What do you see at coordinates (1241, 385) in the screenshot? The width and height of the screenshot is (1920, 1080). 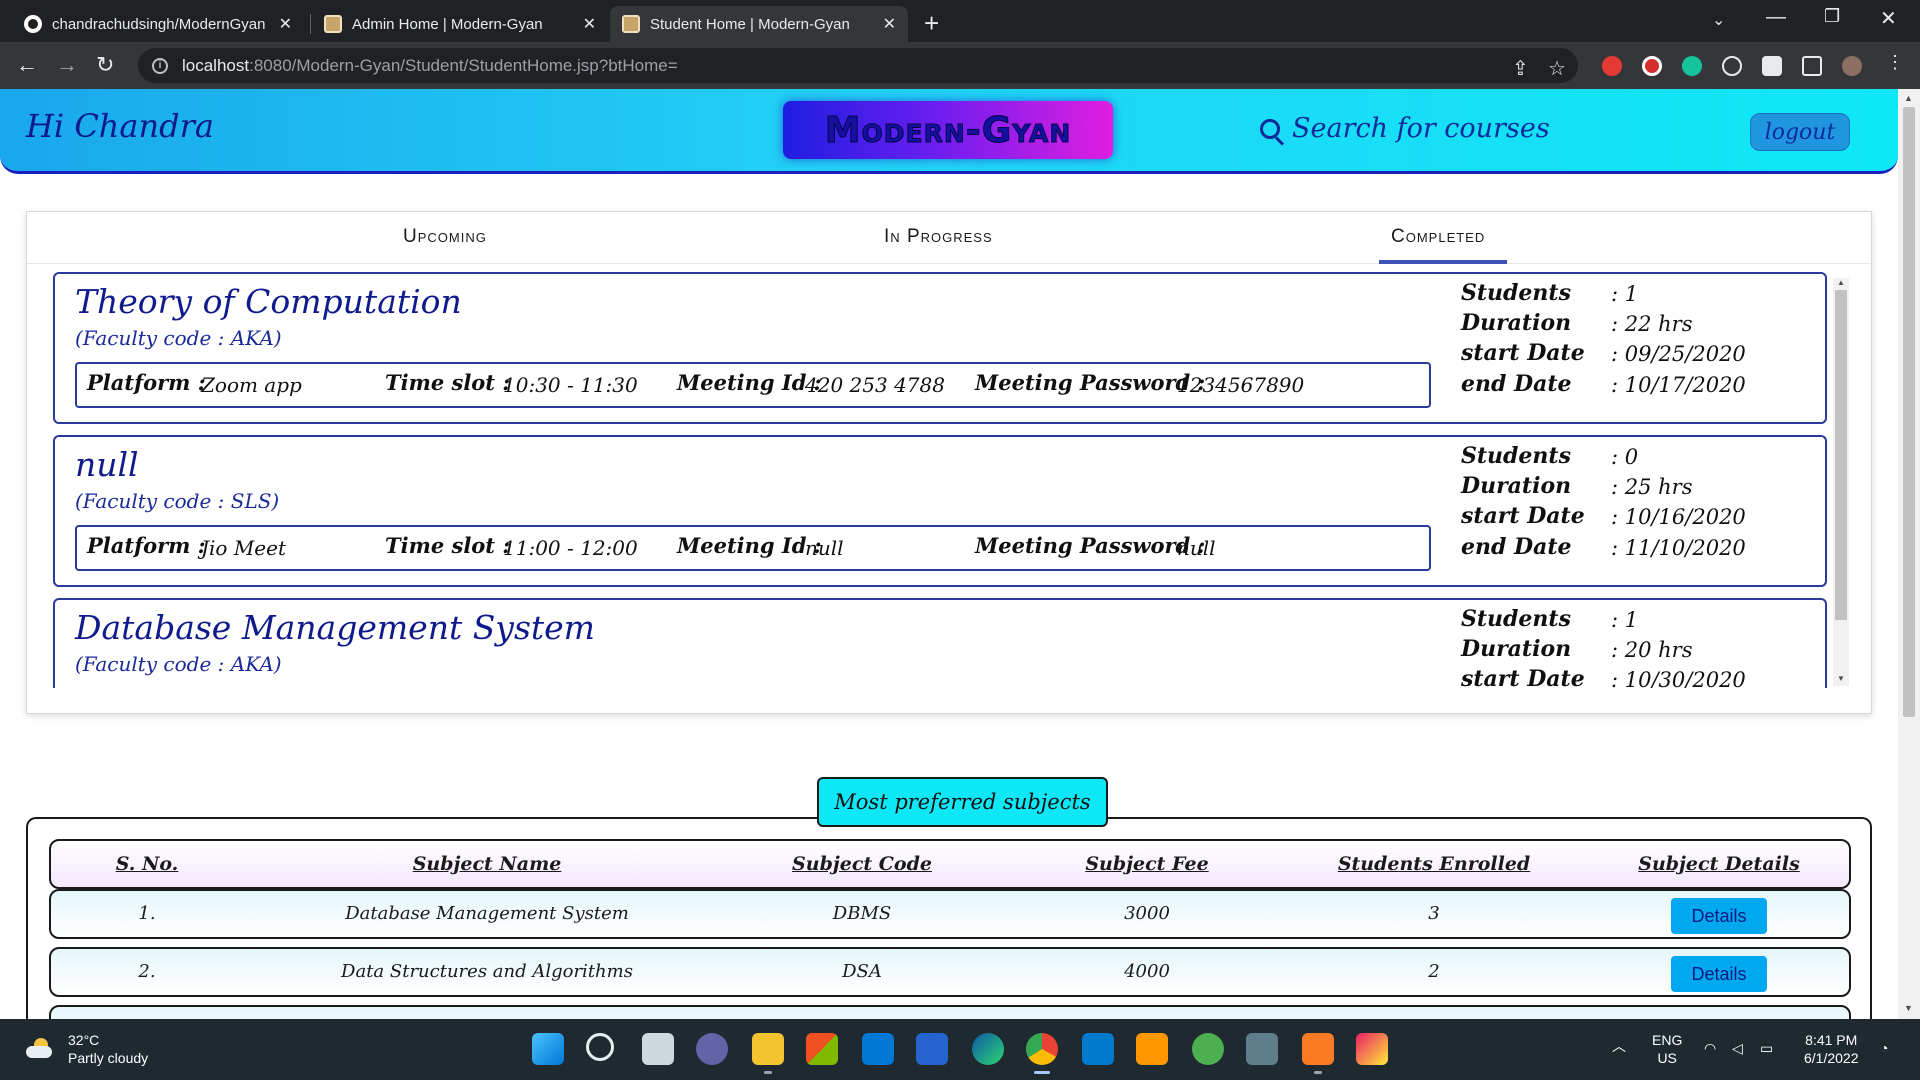 I see `meeting-password-value: 1234567890` at bounding box center [1241, 385].